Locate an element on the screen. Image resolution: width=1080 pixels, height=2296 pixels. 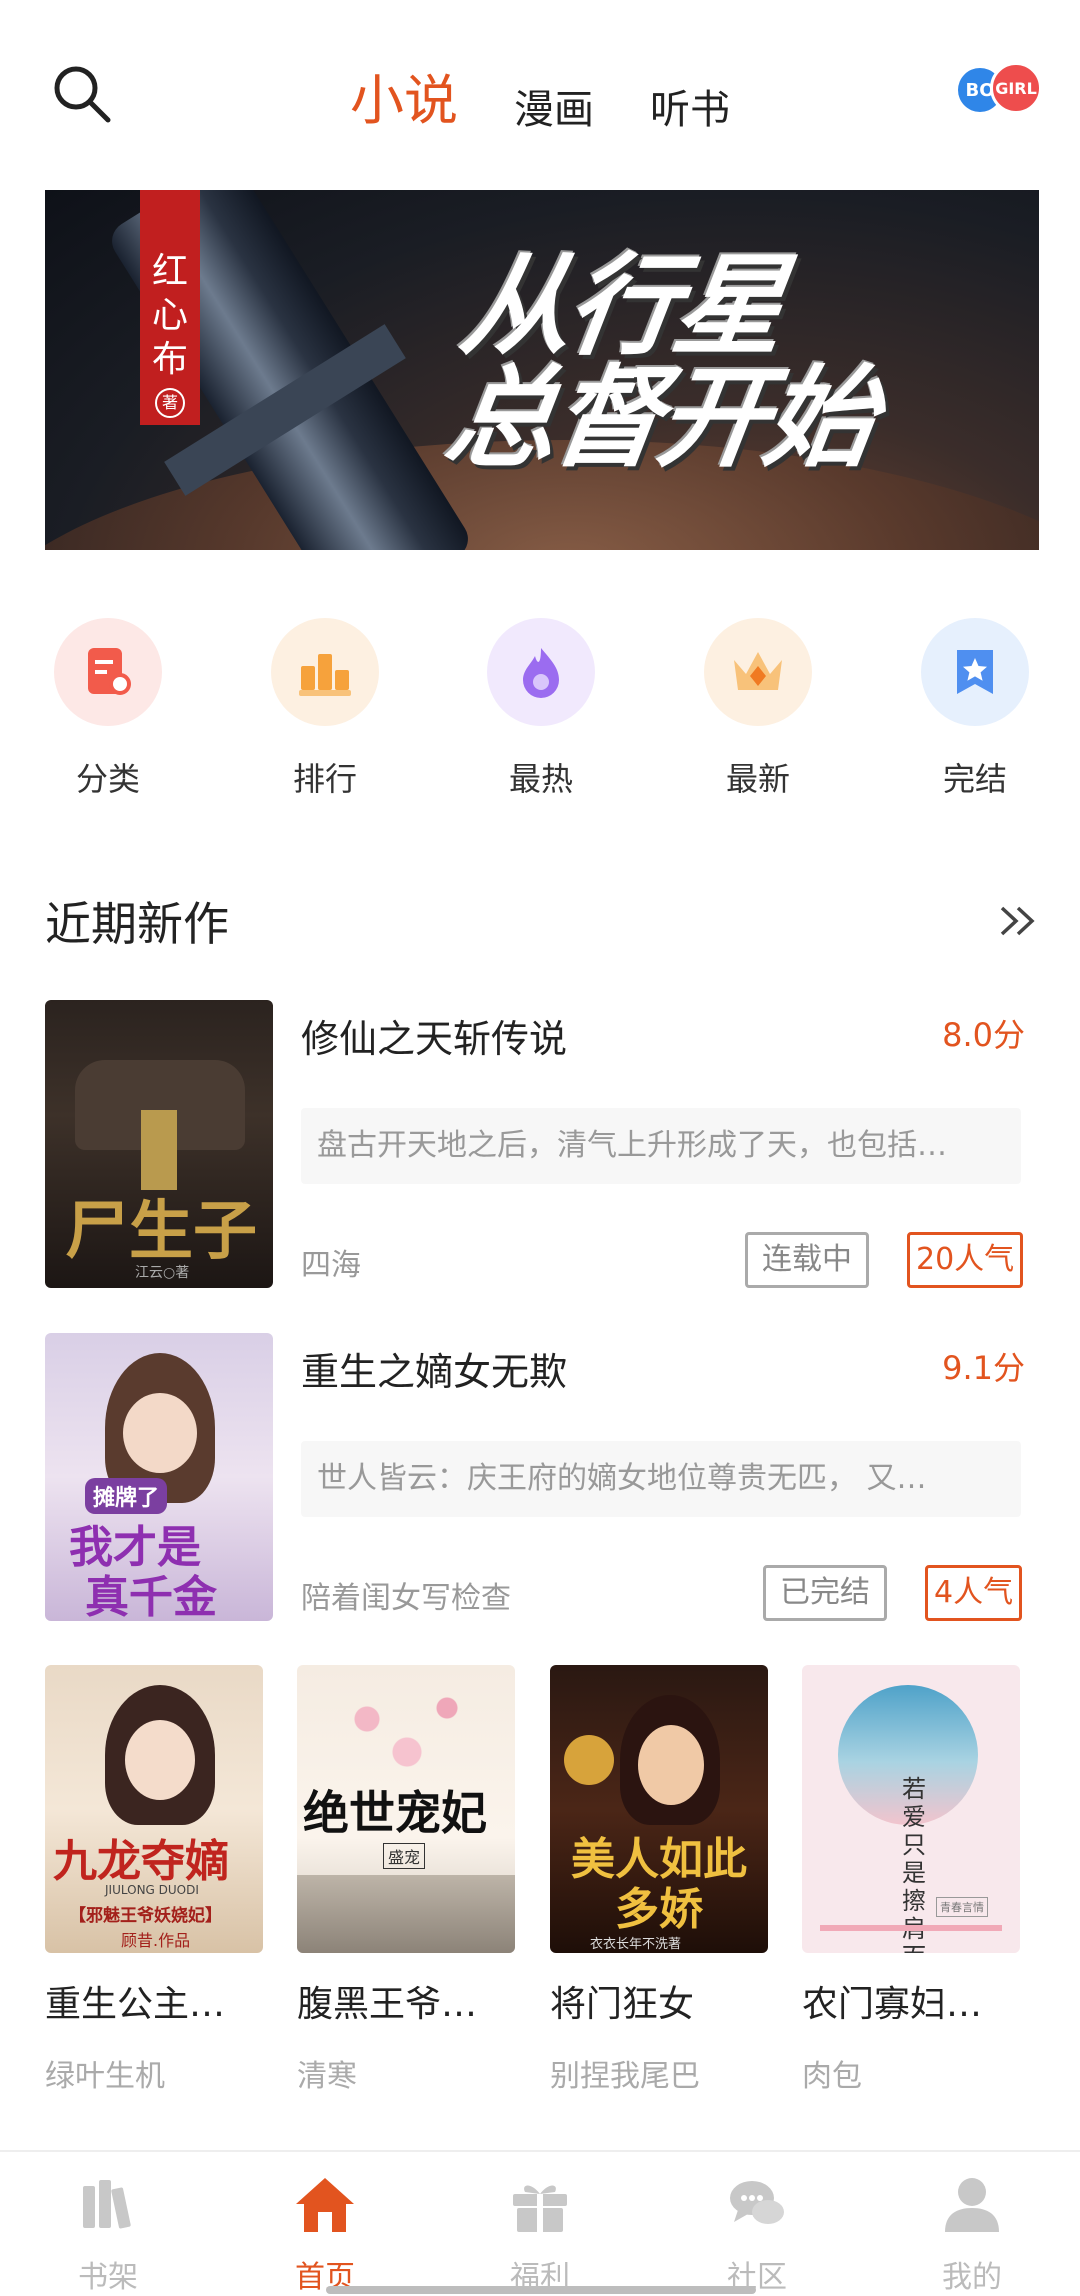
book-score: 8.0分 is located at coordinates (983, 1035).